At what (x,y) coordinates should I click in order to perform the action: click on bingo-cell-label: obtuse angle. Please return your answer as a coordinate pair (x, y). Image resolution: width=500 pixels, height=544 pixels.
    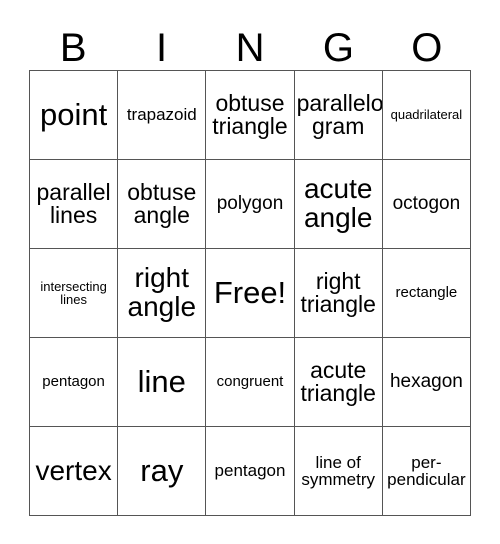
    Looking at the image, I should click on (162, 203).